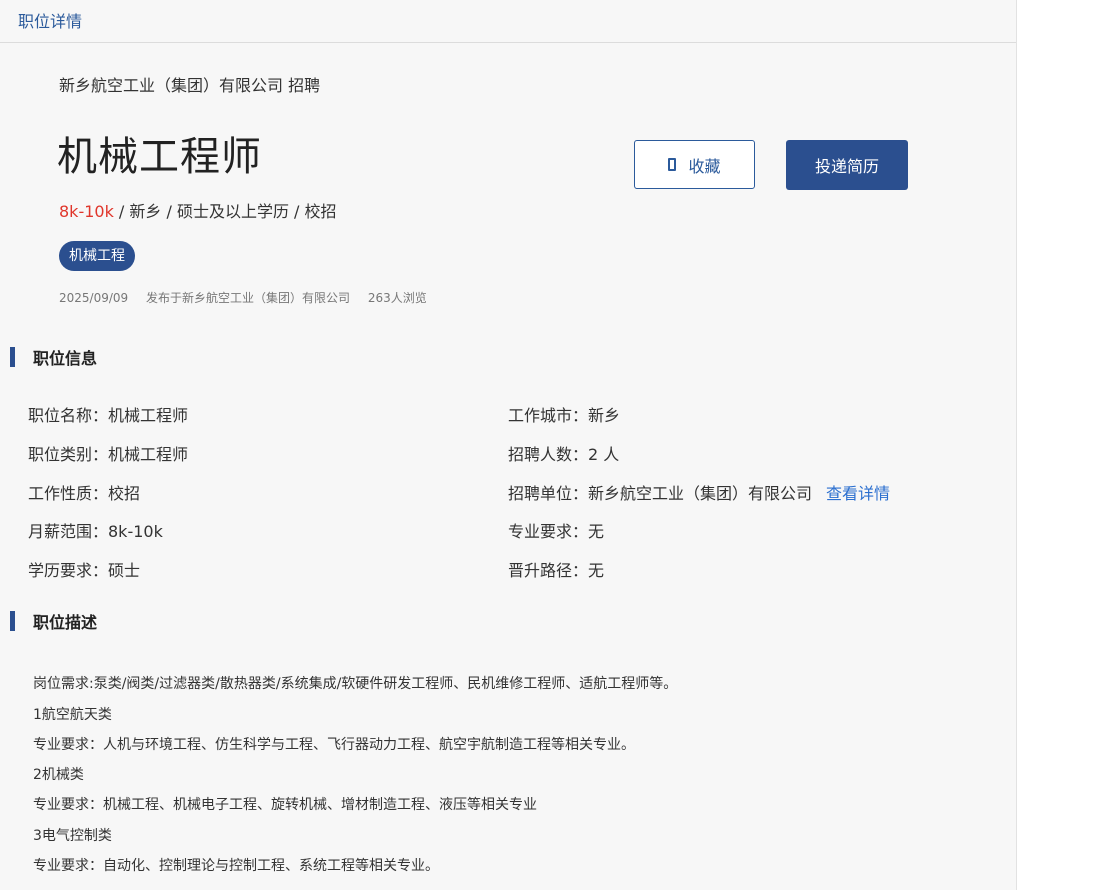  What do you see at coordinates (94, 298) in the screenshot?
I see `publish-date: 2025/09/09` at bounding box center [94, 298].